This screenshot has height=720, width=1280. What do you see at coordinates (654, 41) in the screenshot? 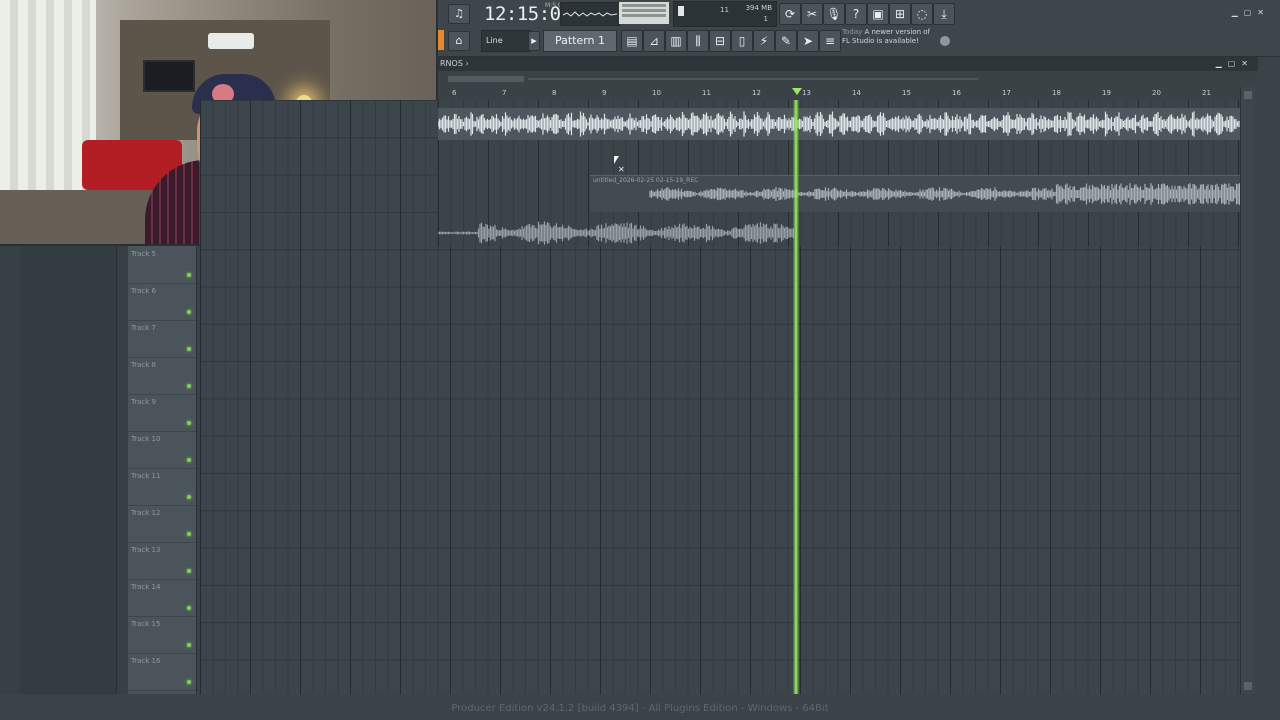
I see `piano-roll-icon: ⊿` at bounding box center [654, 41].